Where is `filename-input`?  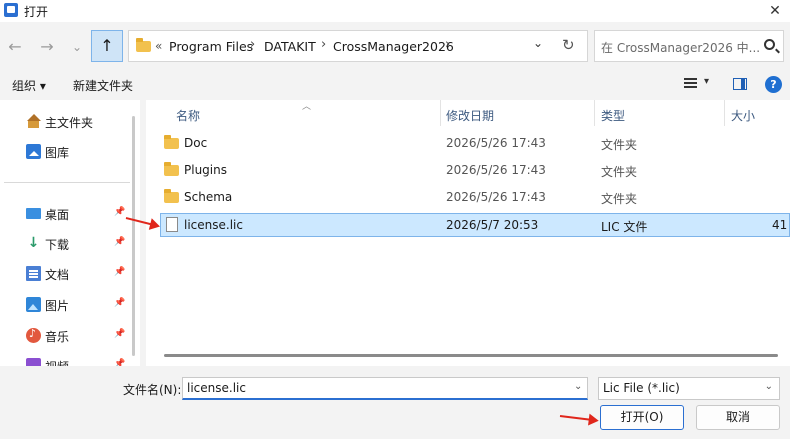
filename-input is located at coordinates (385, 388).